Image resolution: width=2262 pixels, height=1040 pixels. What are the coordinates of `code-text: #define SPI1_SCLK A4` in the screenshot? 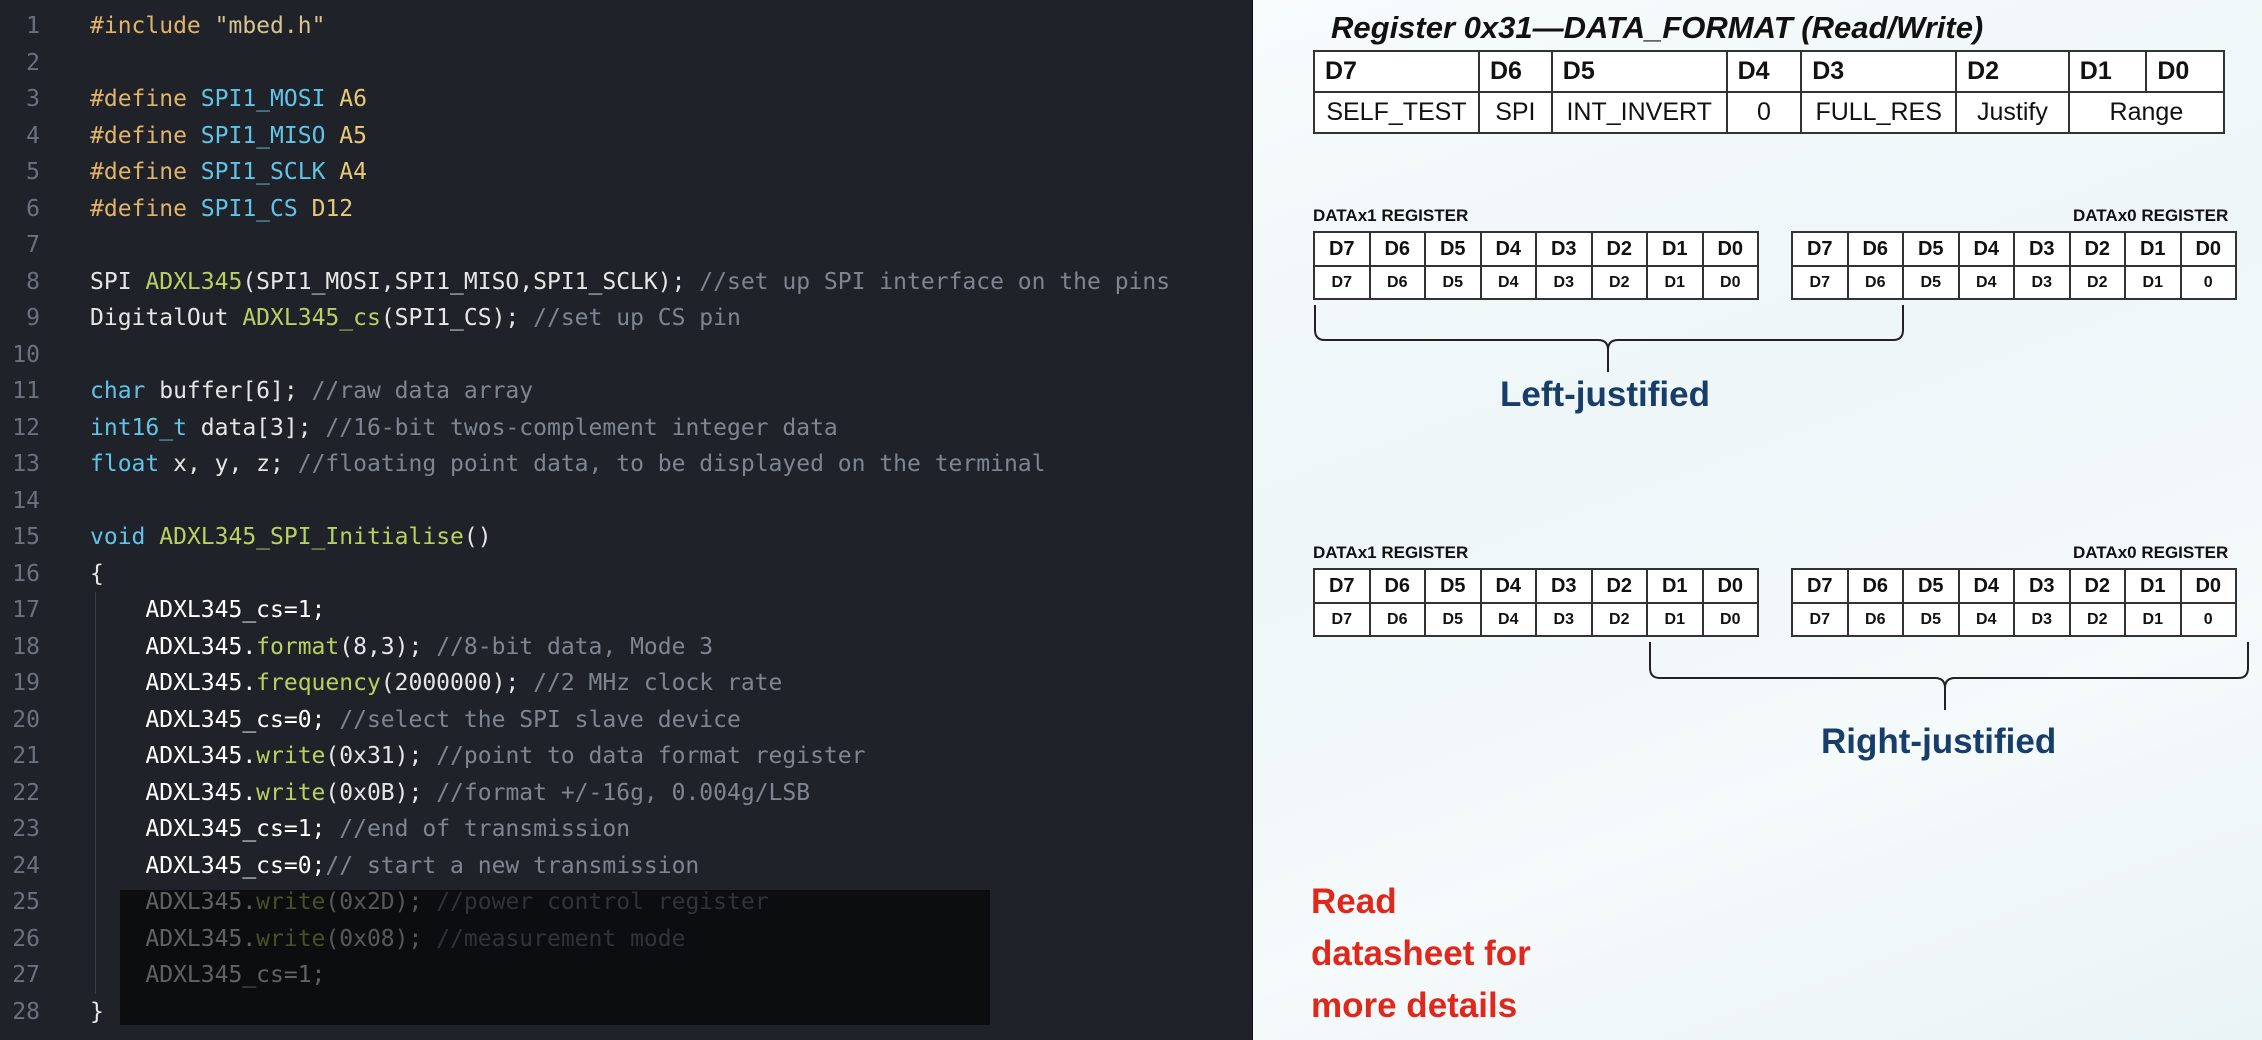 It's located at (228, 172).